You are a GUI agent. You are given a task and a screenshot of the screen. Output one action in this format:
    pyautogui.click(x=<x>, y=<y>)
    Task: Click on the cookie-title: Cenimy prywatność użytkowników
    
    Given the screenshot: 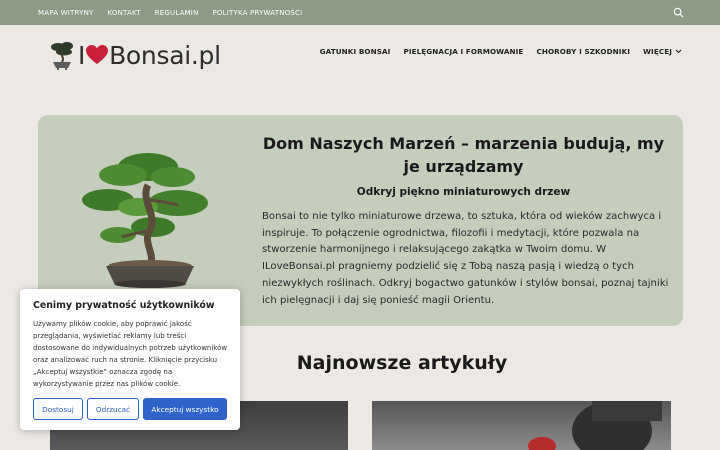 What is the action you would take?
    pyautogui.click(x=124, y=305)
    